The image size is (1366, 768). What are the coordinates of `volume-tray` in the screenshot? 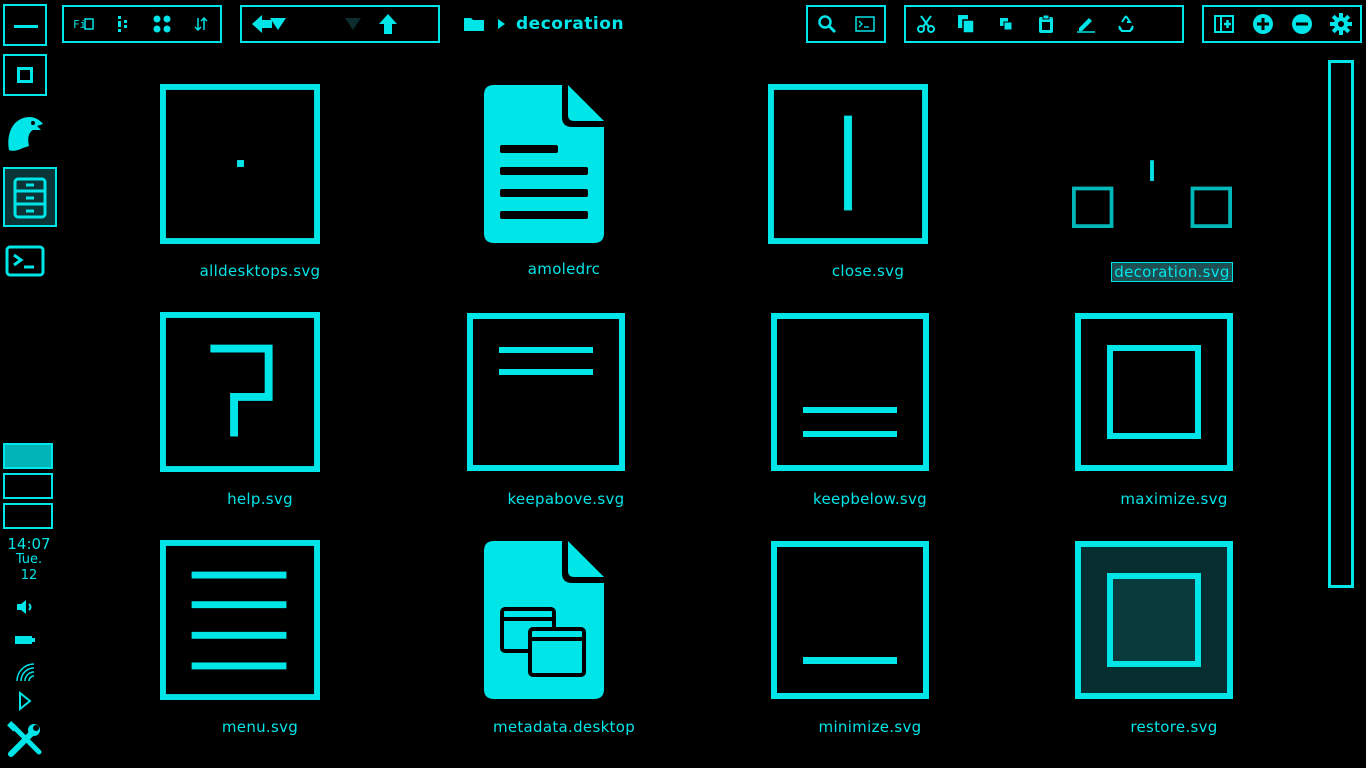 It's located at (25, 607).